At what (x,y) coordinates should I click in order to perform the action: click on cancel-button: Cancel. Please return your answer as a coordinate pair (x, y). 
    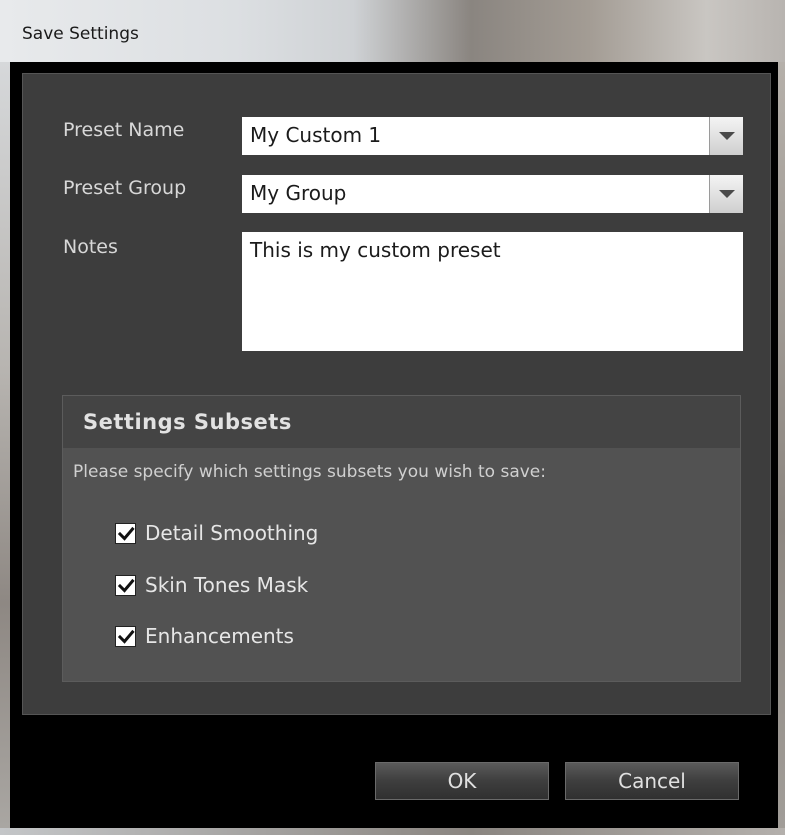
    Looking at the image, I should click on (652, 781).